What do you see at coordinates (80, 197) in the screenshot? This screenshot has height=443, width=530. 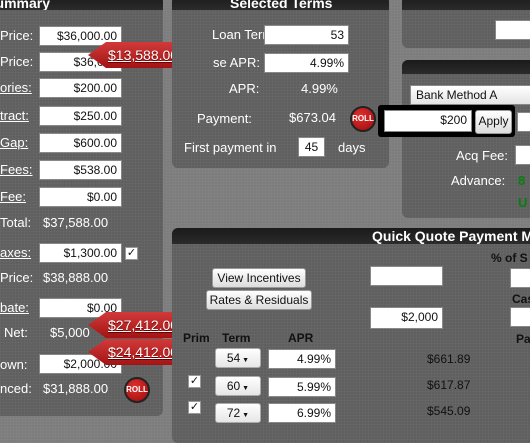 I see `summary-fee-field: $0.00` at bounding box center [80, 197].